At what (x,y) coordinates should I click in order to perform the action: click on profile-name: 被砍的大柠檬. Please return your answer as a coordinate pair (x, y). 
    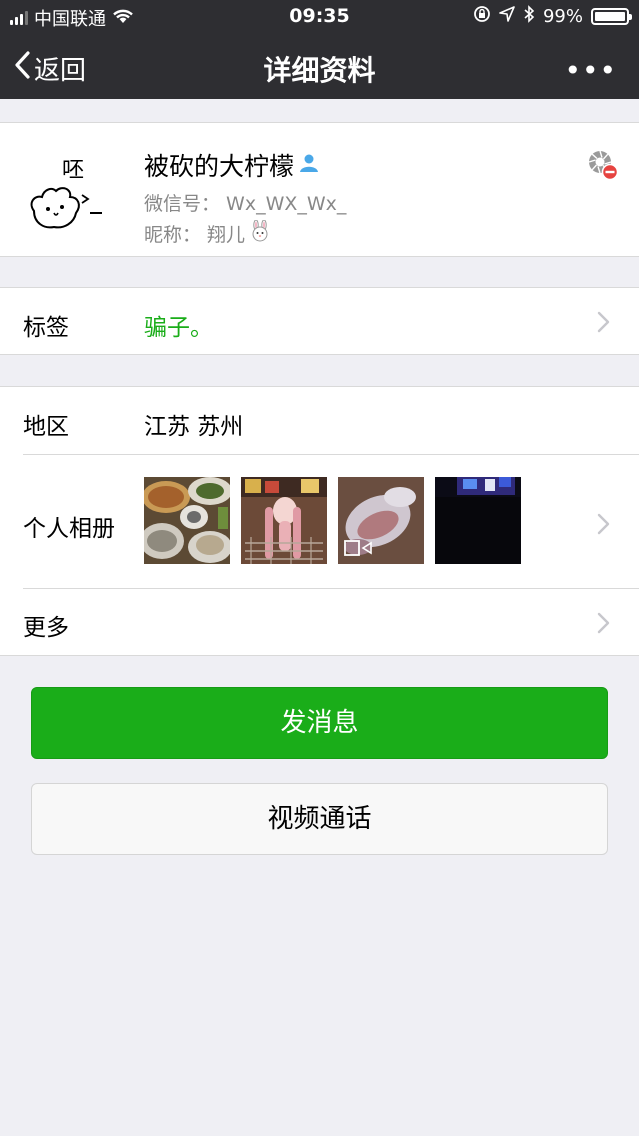
    Looking at the image, I should click on (219, 166).